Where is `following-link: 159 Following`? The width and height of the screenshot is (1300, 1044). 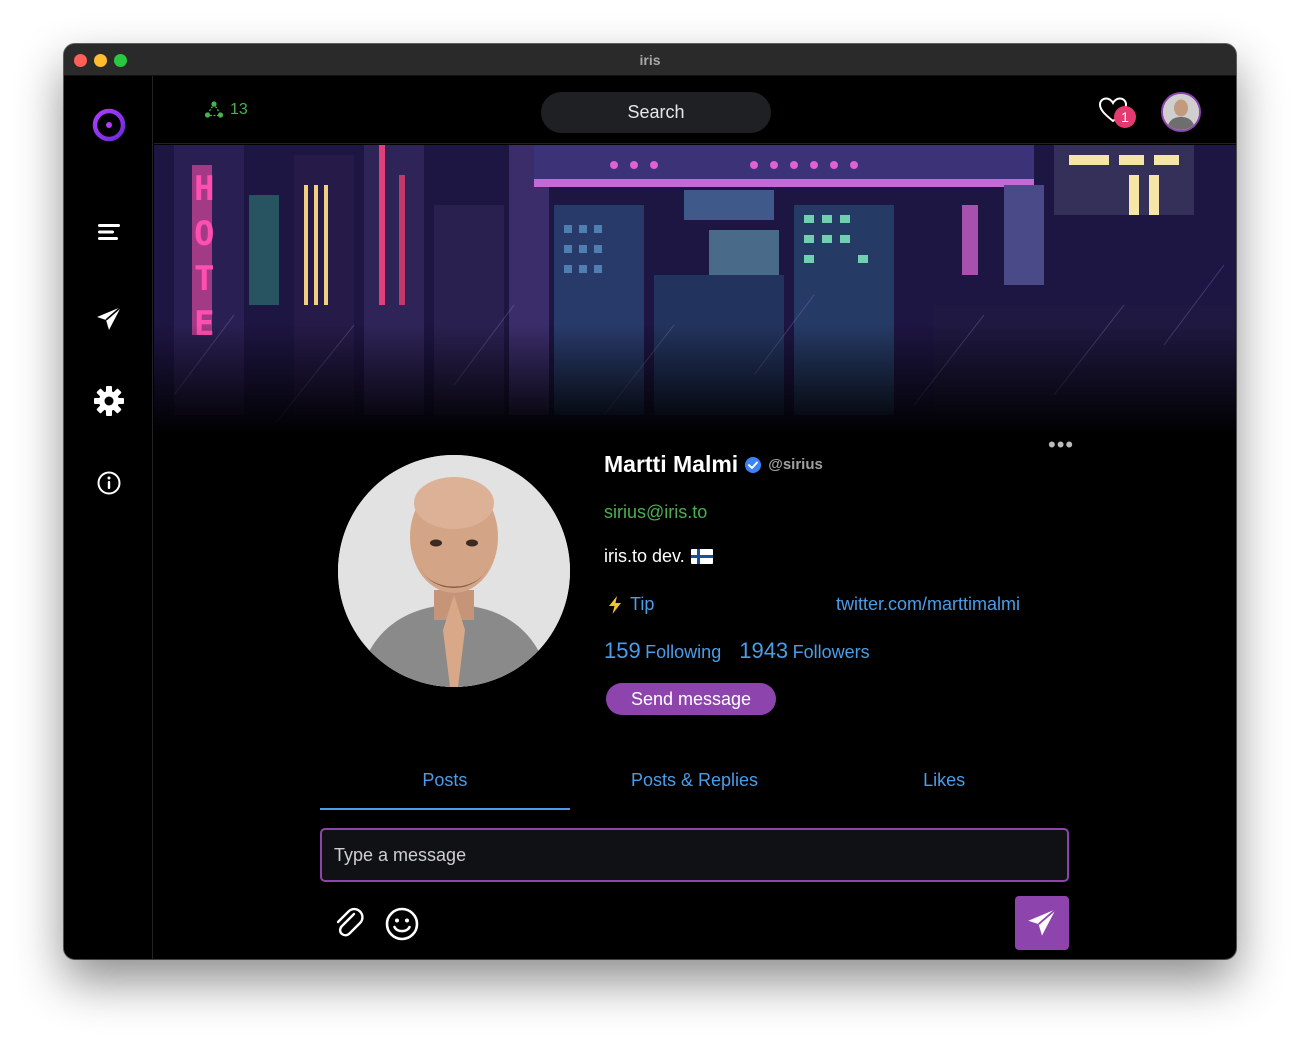 following-link: 159 Following is located at coordinates (662, 651).